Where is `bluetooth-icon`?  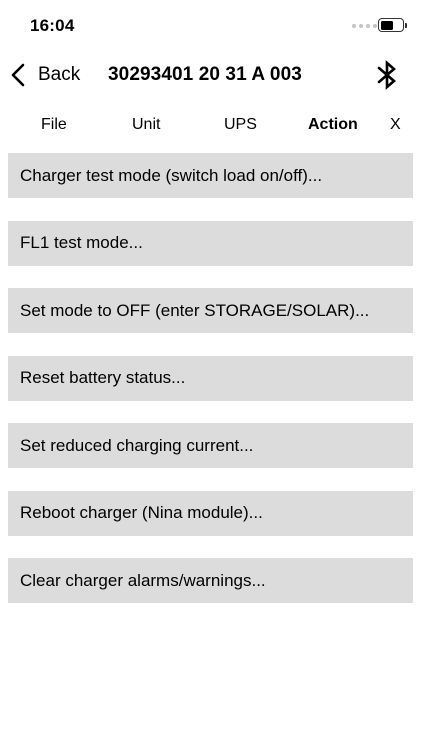 bluetooth-icon is located at coordinates (387, 75).